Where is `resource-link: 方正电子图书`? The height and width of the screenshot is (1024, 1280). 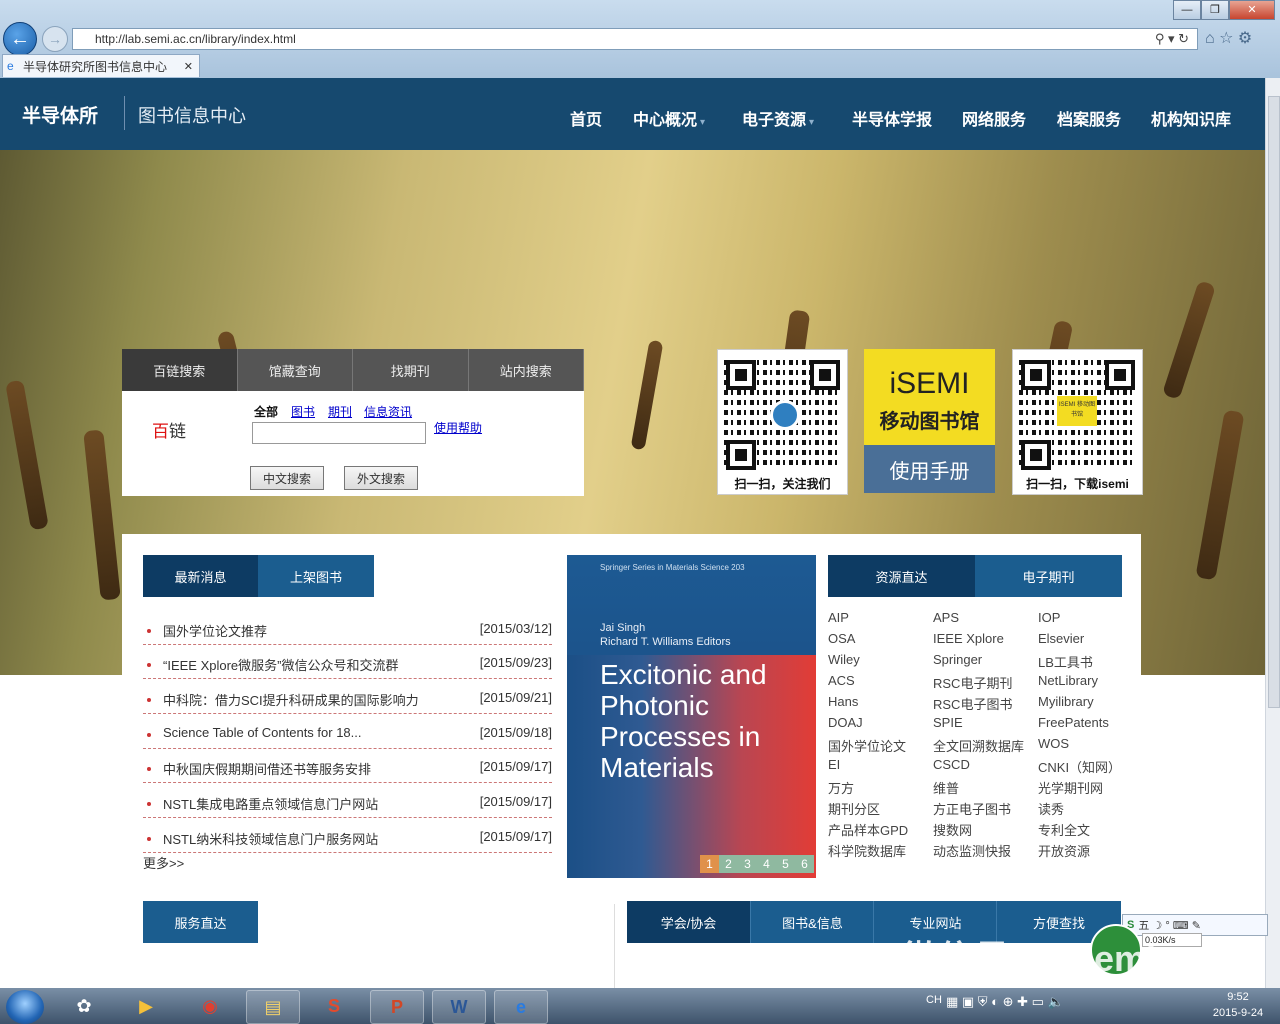
resource-link: 方正电子图书 is located at coordinates (972, 808).